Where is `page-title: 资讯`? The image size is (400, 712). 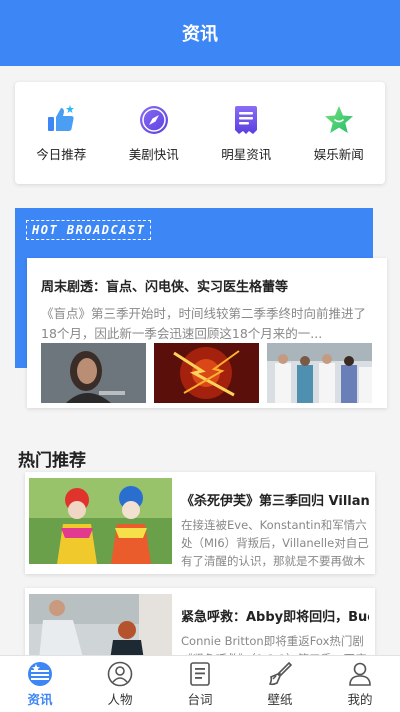 page-title: 资讯 is located at coordinates (200, 34).